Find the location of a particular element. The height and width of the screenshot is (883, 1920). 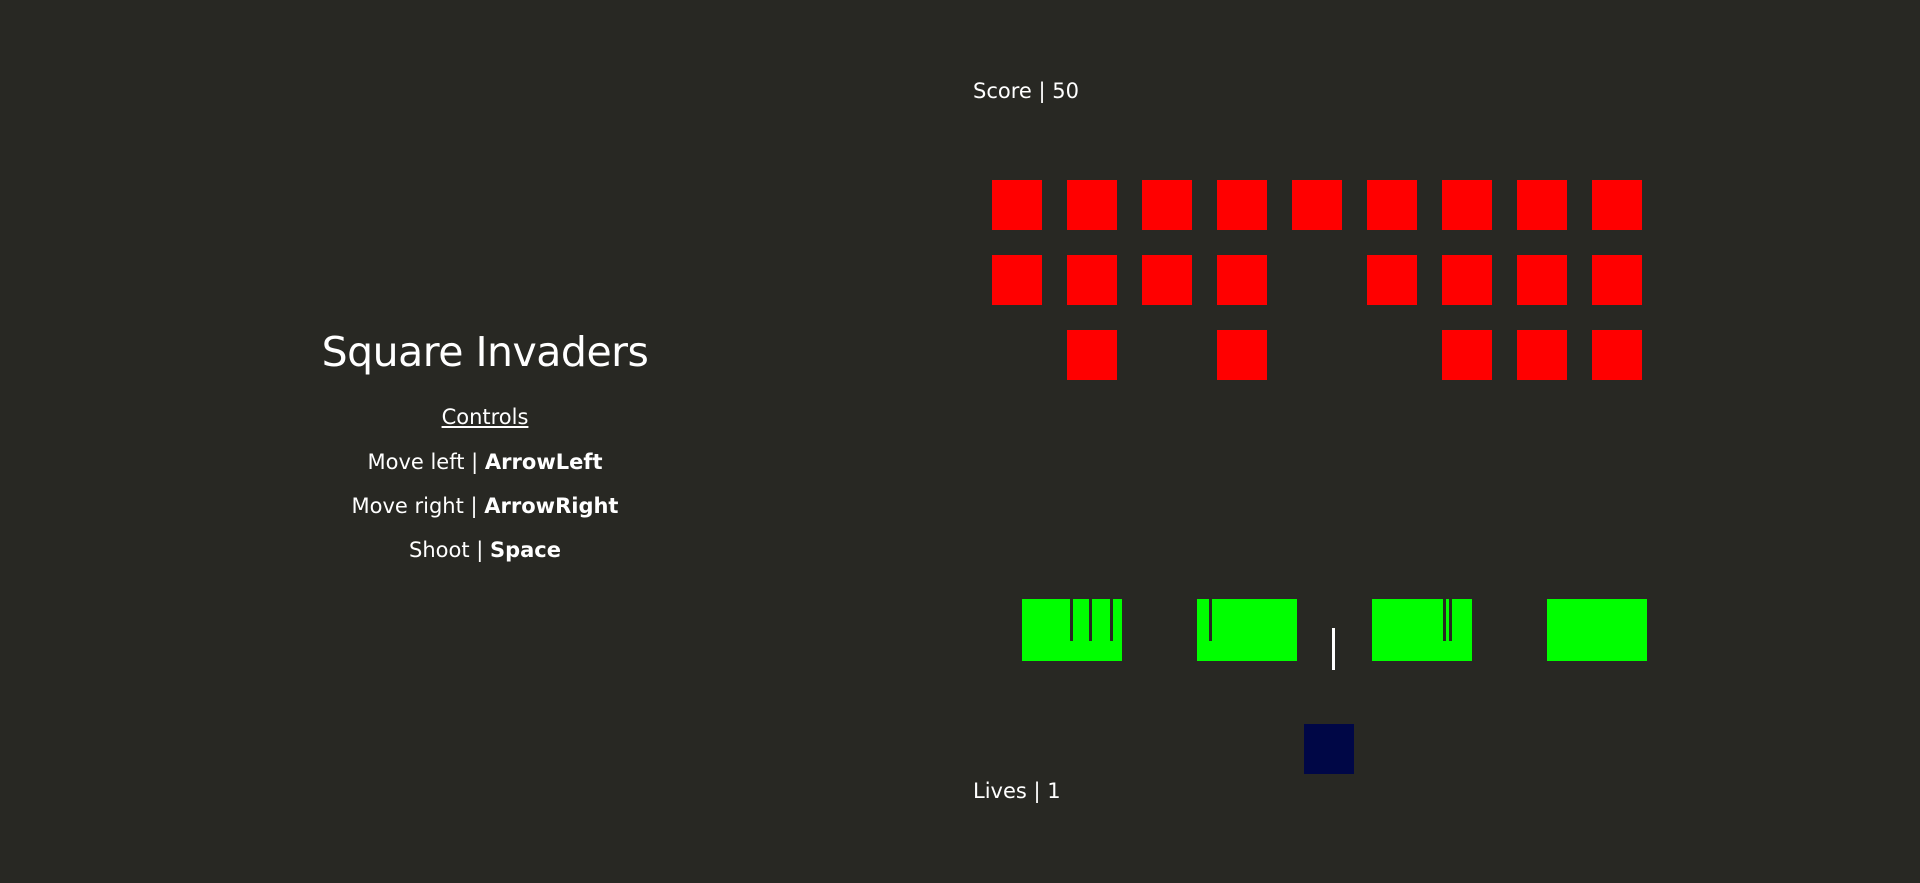

game-title: Square Invaders is located at coordinates (485, 352).